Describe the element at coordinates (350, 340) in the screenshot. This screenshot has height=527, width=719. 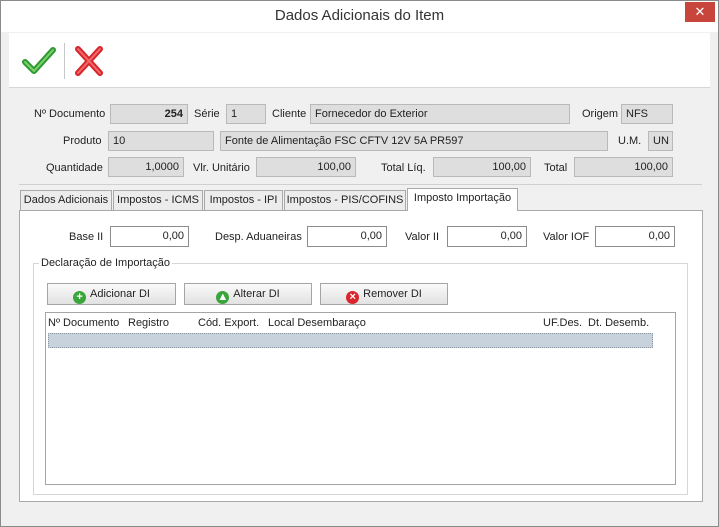
I see `grid-selected-row` at that location.